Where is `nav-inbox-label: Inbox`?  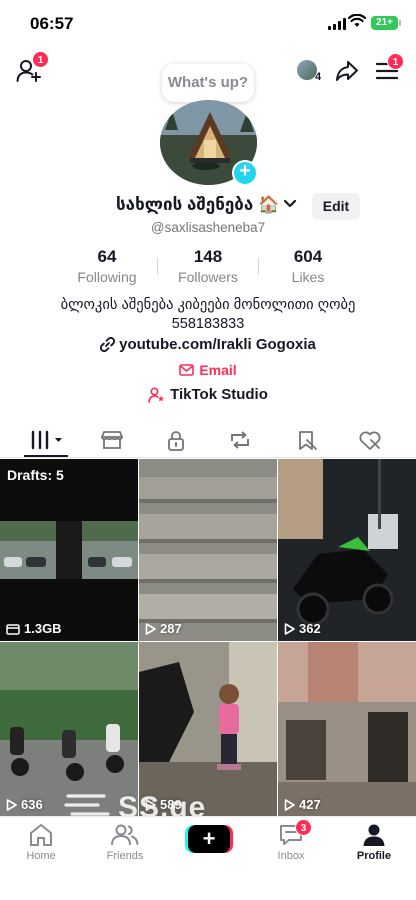 nav-inbox-label: Inbox is located at coordinates (291, 856).